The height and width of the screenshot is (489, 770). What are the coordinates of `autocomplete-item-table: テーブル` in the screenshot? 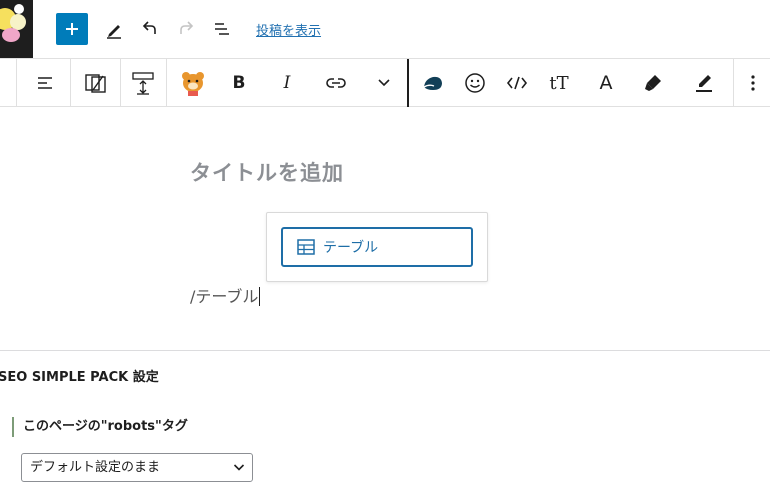 It's located at (377, 247).